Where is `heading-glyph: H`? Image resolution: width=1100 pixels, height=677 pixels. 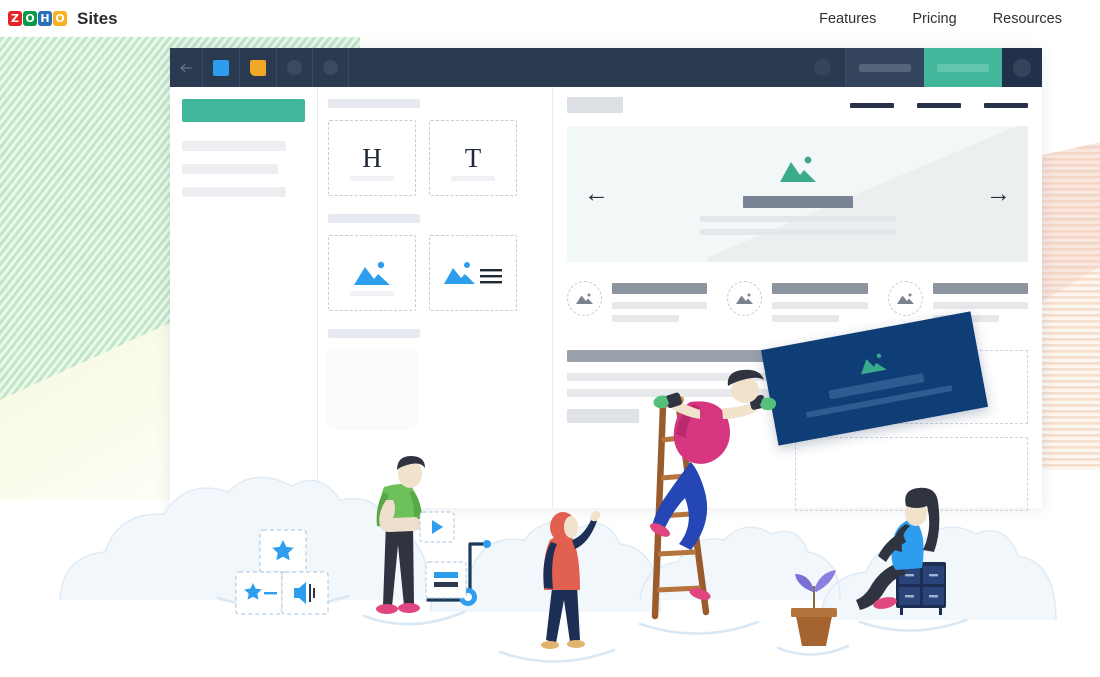 heading-glyph: H is located at coordinates (372, 157).